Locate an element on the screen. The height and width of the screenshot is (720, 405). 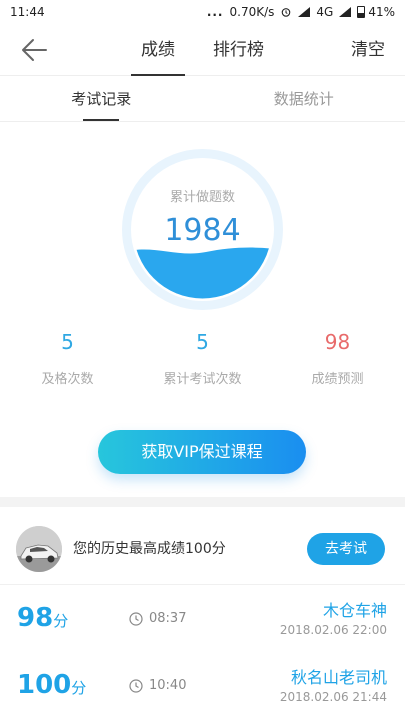
vip-course-button: 获取VIP保过课程 is located at coordinates (202, 452).